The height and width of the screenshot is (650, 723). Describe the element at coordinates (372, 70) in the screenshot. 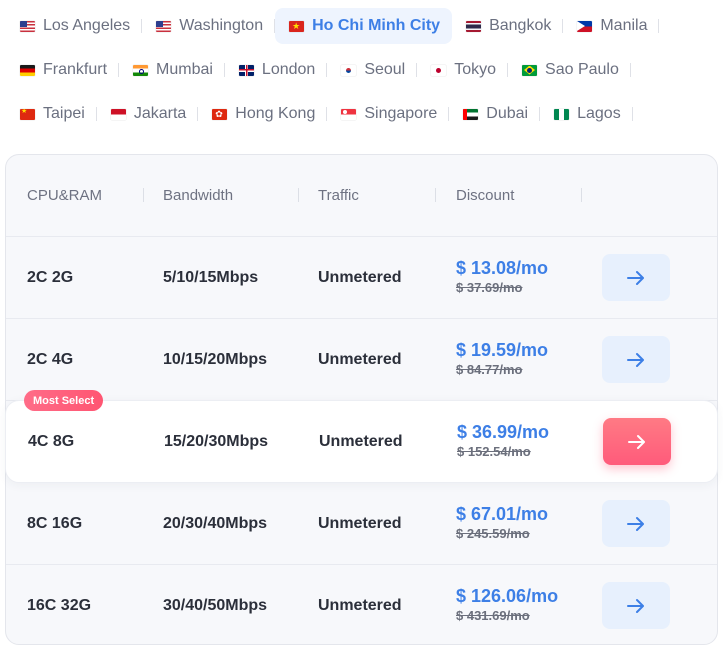

I see `city-tab-seoul: Seoul` at that location.